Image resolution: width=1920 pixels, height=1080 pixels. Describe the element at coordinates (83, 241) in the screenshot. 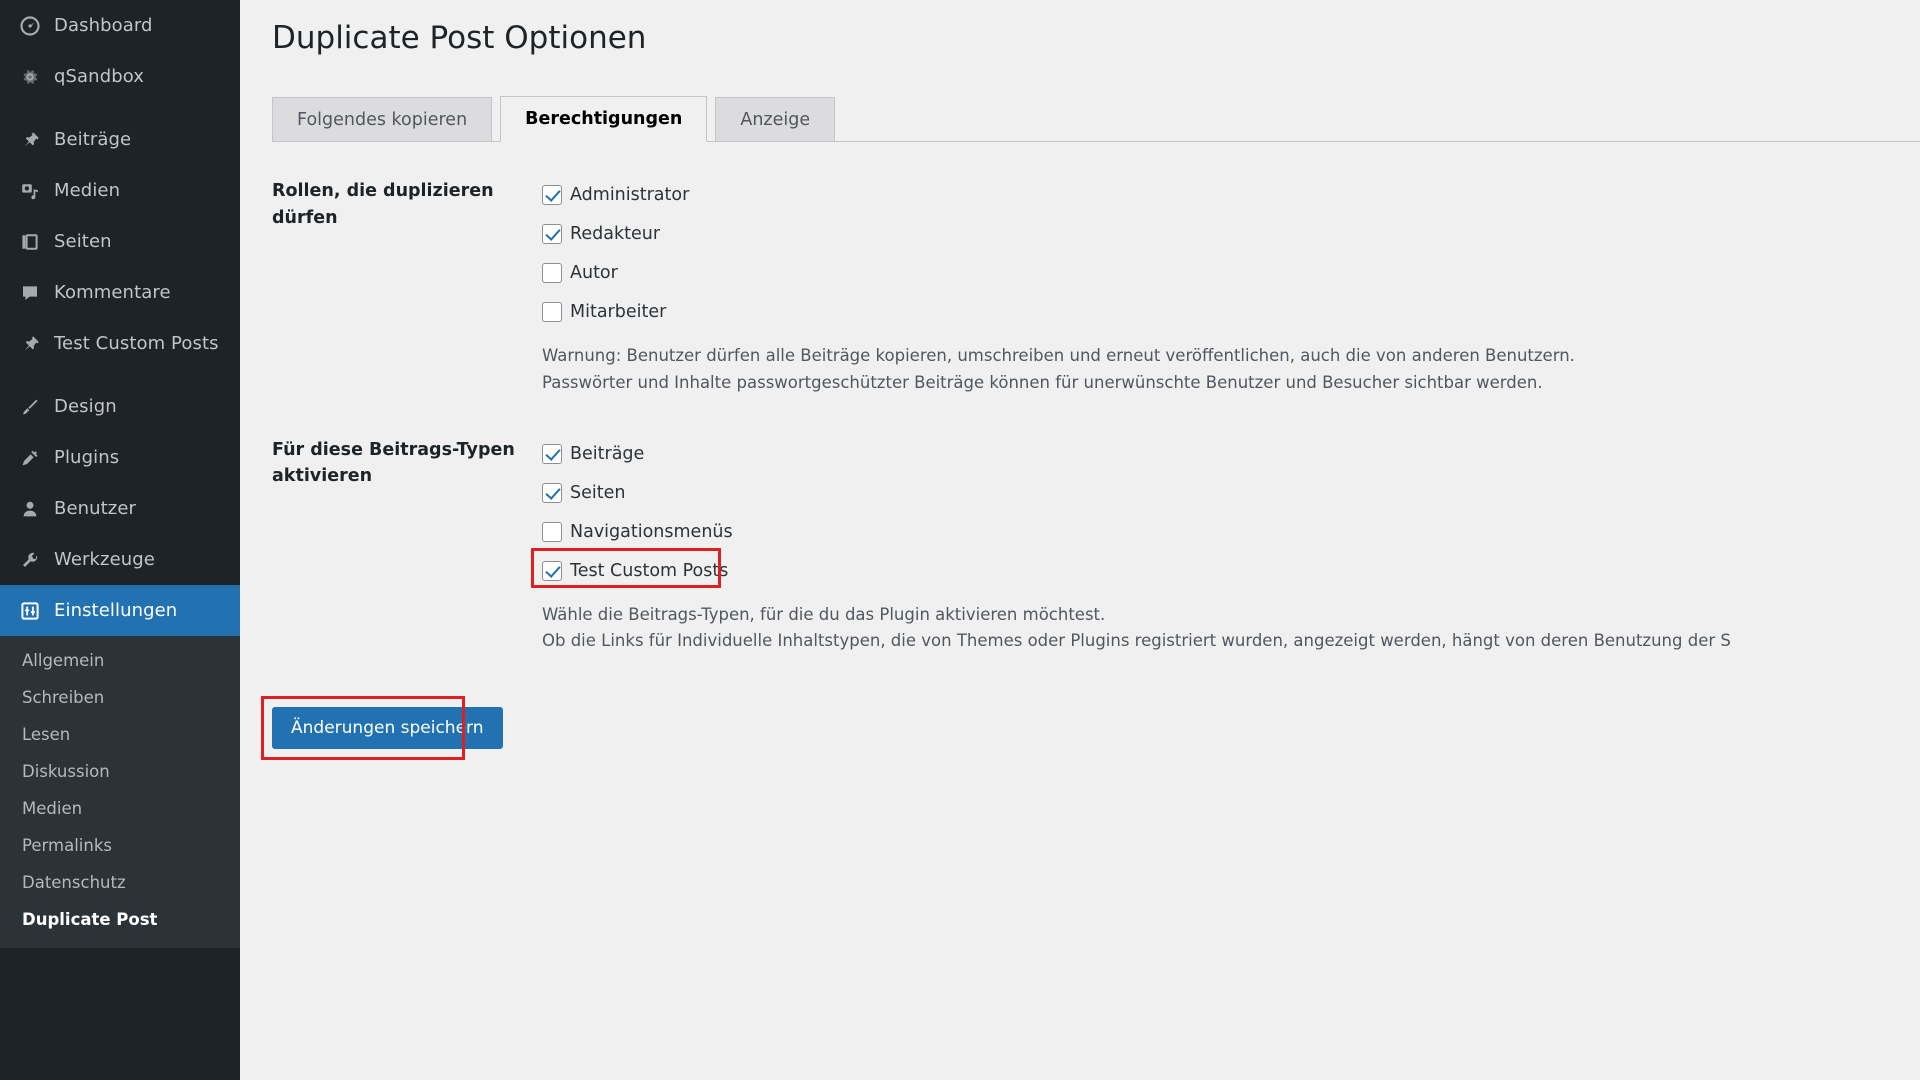

I see `sidebar-item-label: Seiten` at that location.